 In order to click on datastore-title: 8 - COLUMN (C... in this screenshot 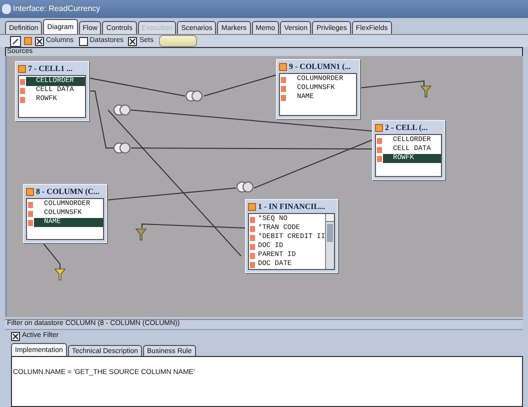, I will do `click(68, 192)`.